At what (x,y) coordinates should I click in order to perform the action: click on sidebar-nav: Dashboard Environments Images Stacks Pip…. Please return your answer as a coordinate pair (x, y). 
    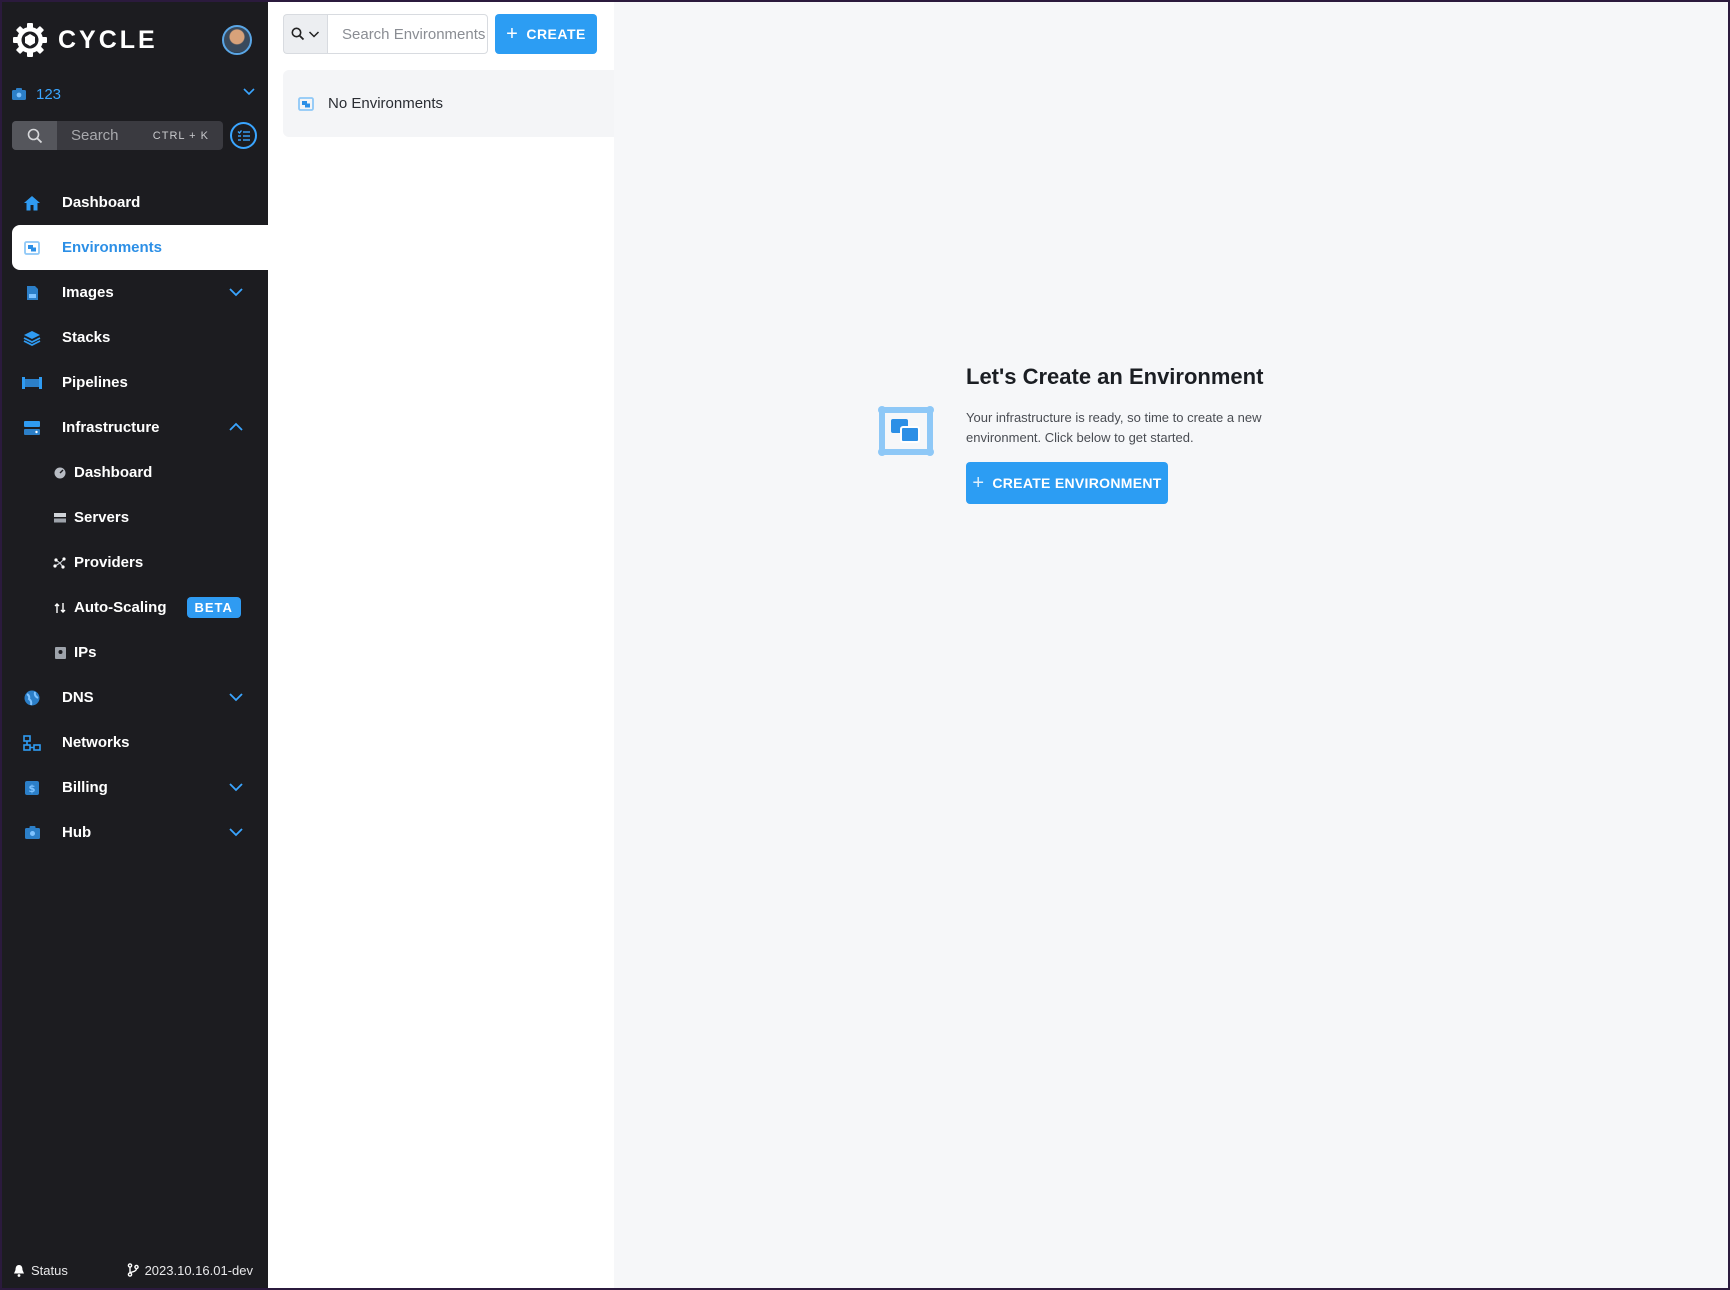
    Looking at the image, I should click on (140, 517).